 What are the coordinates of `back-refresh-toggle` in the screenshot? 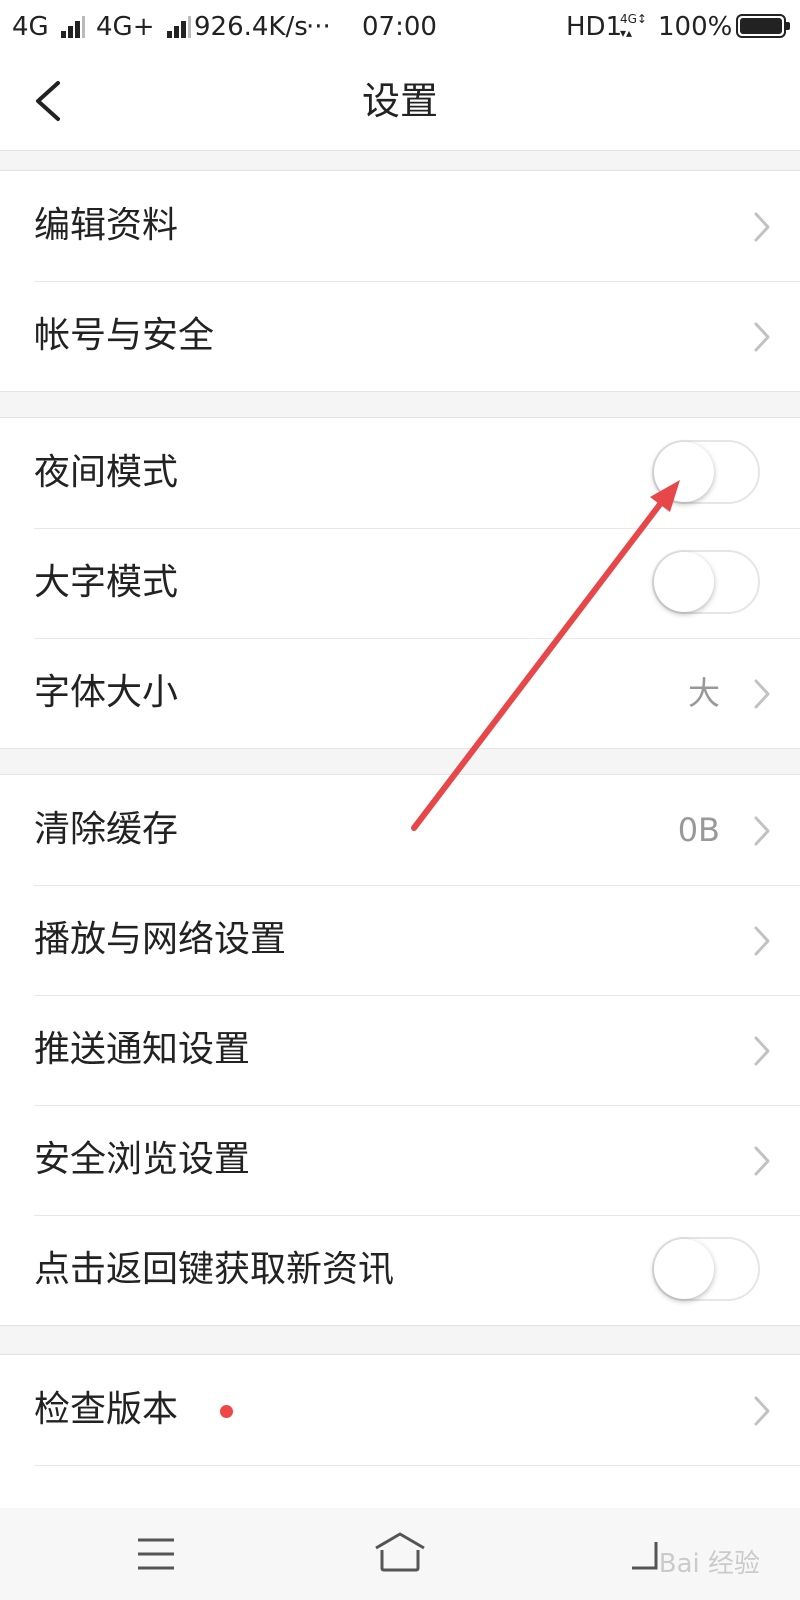 It's located at (706, 1269).